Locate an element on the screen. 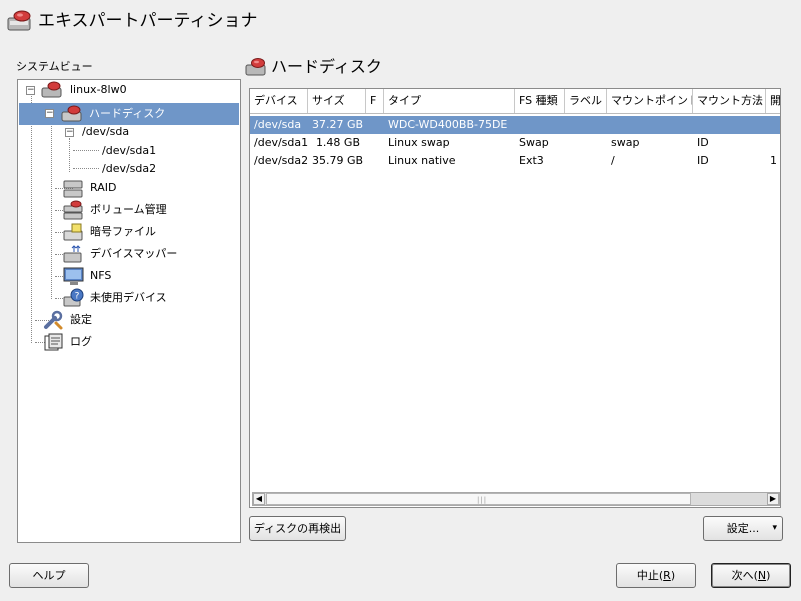 The width and height of the screenshot is (801, 601). help-button: ヘルプ is located at coordinates (49, 575).